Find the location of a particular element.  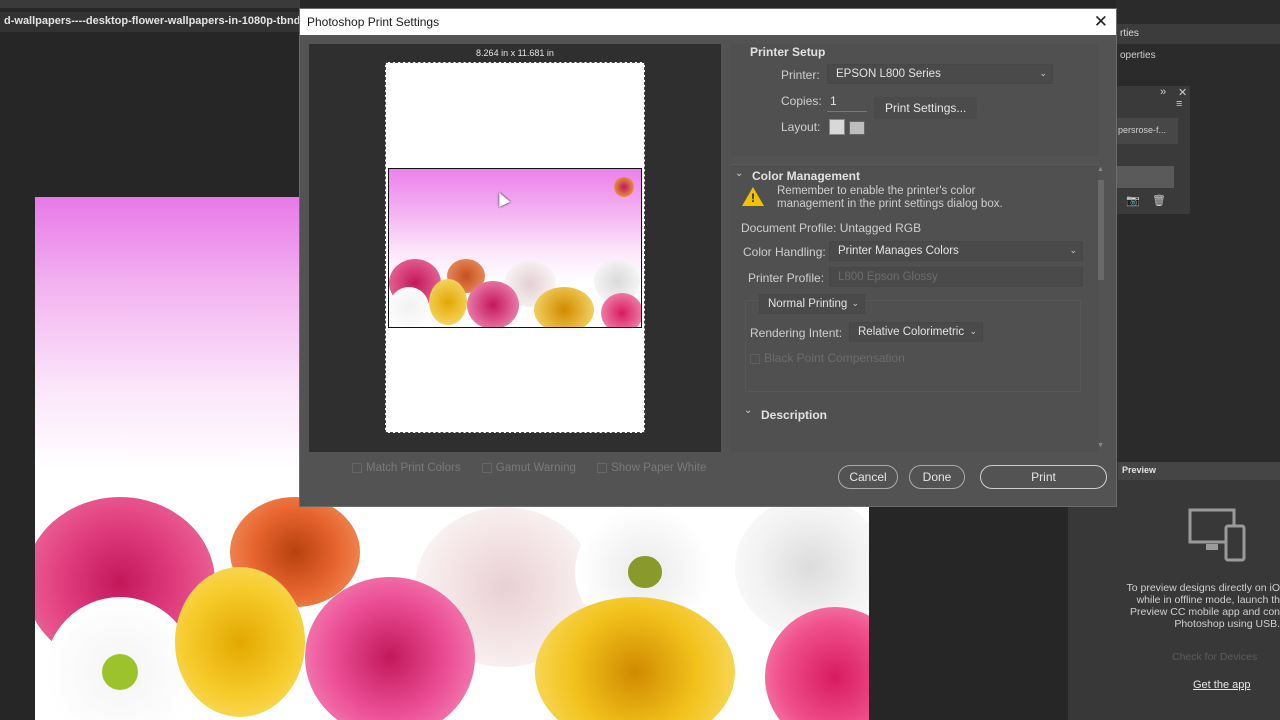

printer-profile-select: L800 Epson Glossy is located at coordinates (956, 277).